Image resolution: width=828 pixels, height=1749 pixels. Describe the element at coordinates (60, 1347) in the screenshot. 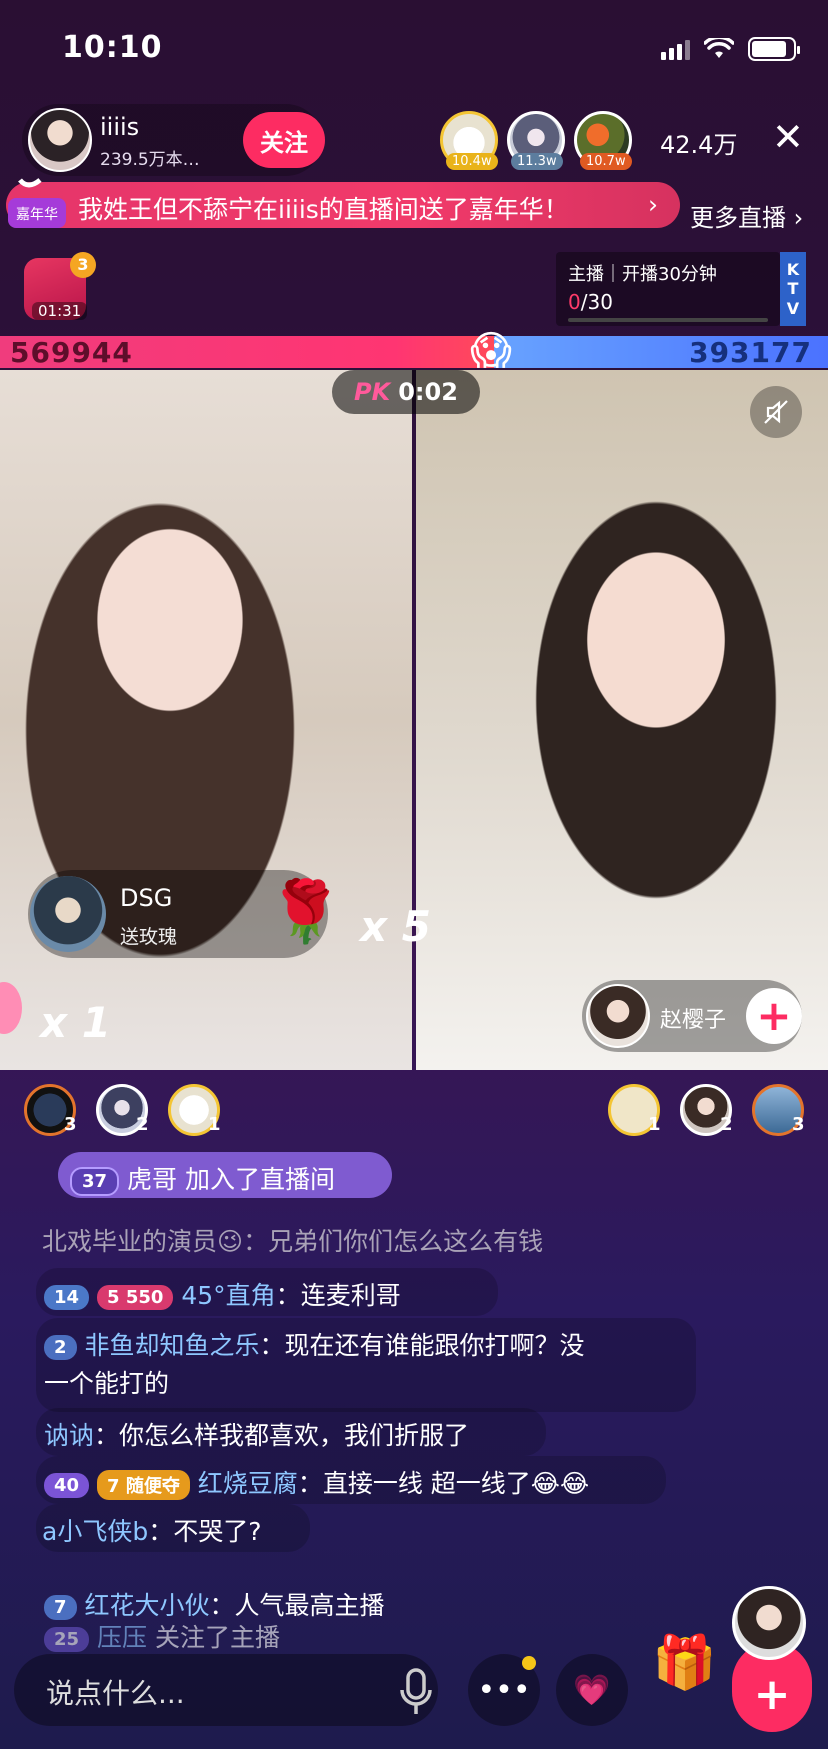

I see `level-badge: 2` at that location.